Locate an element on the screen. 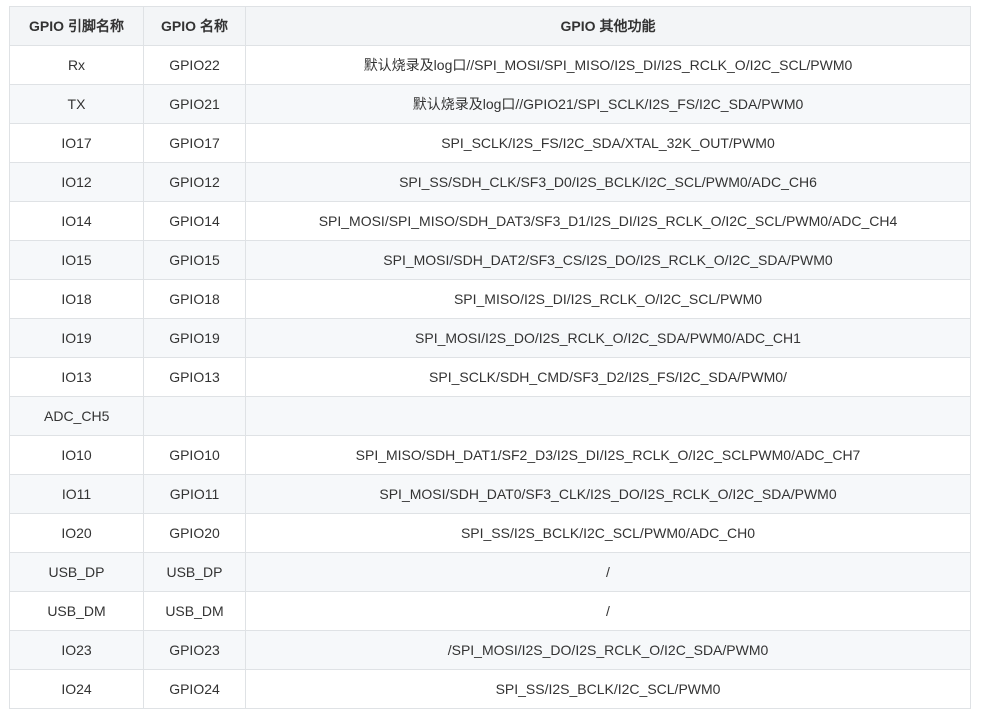 This screenshot has width=984, height=716. cell-other-functions: SPI_SS/I2S_BCLK/I2C_SCL/PWM0 is located at coordinates (608, 689).